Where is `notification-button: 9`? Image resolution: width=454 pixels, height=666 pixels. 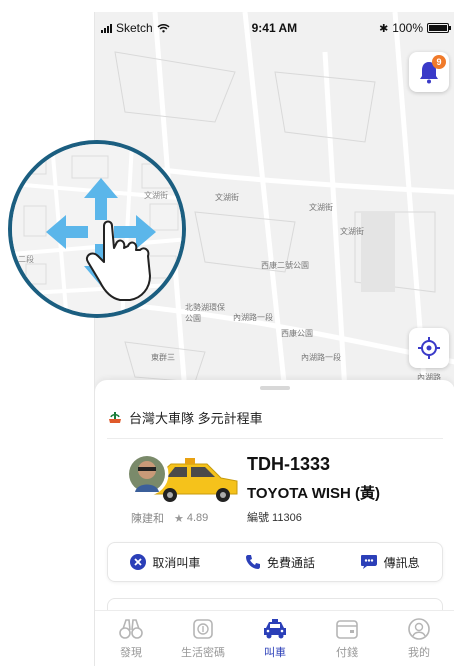 notification-button: 9 is located at coordinates (429, 72).